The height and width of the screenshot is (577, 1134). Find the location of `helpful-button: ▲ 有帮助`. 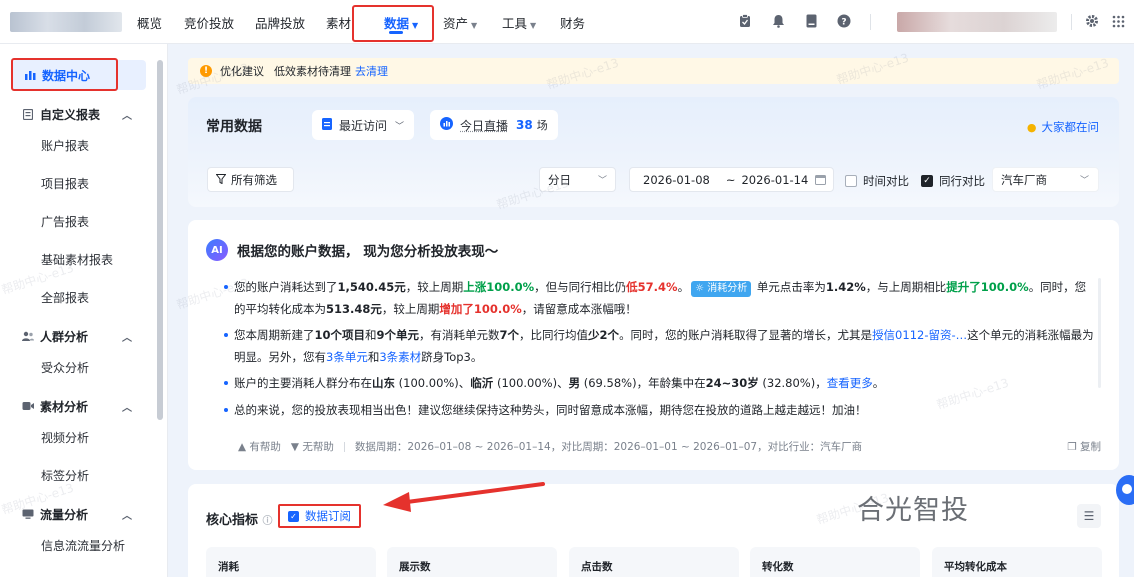

helpful-button: ▲ 有帮助 is located at coordinates (259, 446).